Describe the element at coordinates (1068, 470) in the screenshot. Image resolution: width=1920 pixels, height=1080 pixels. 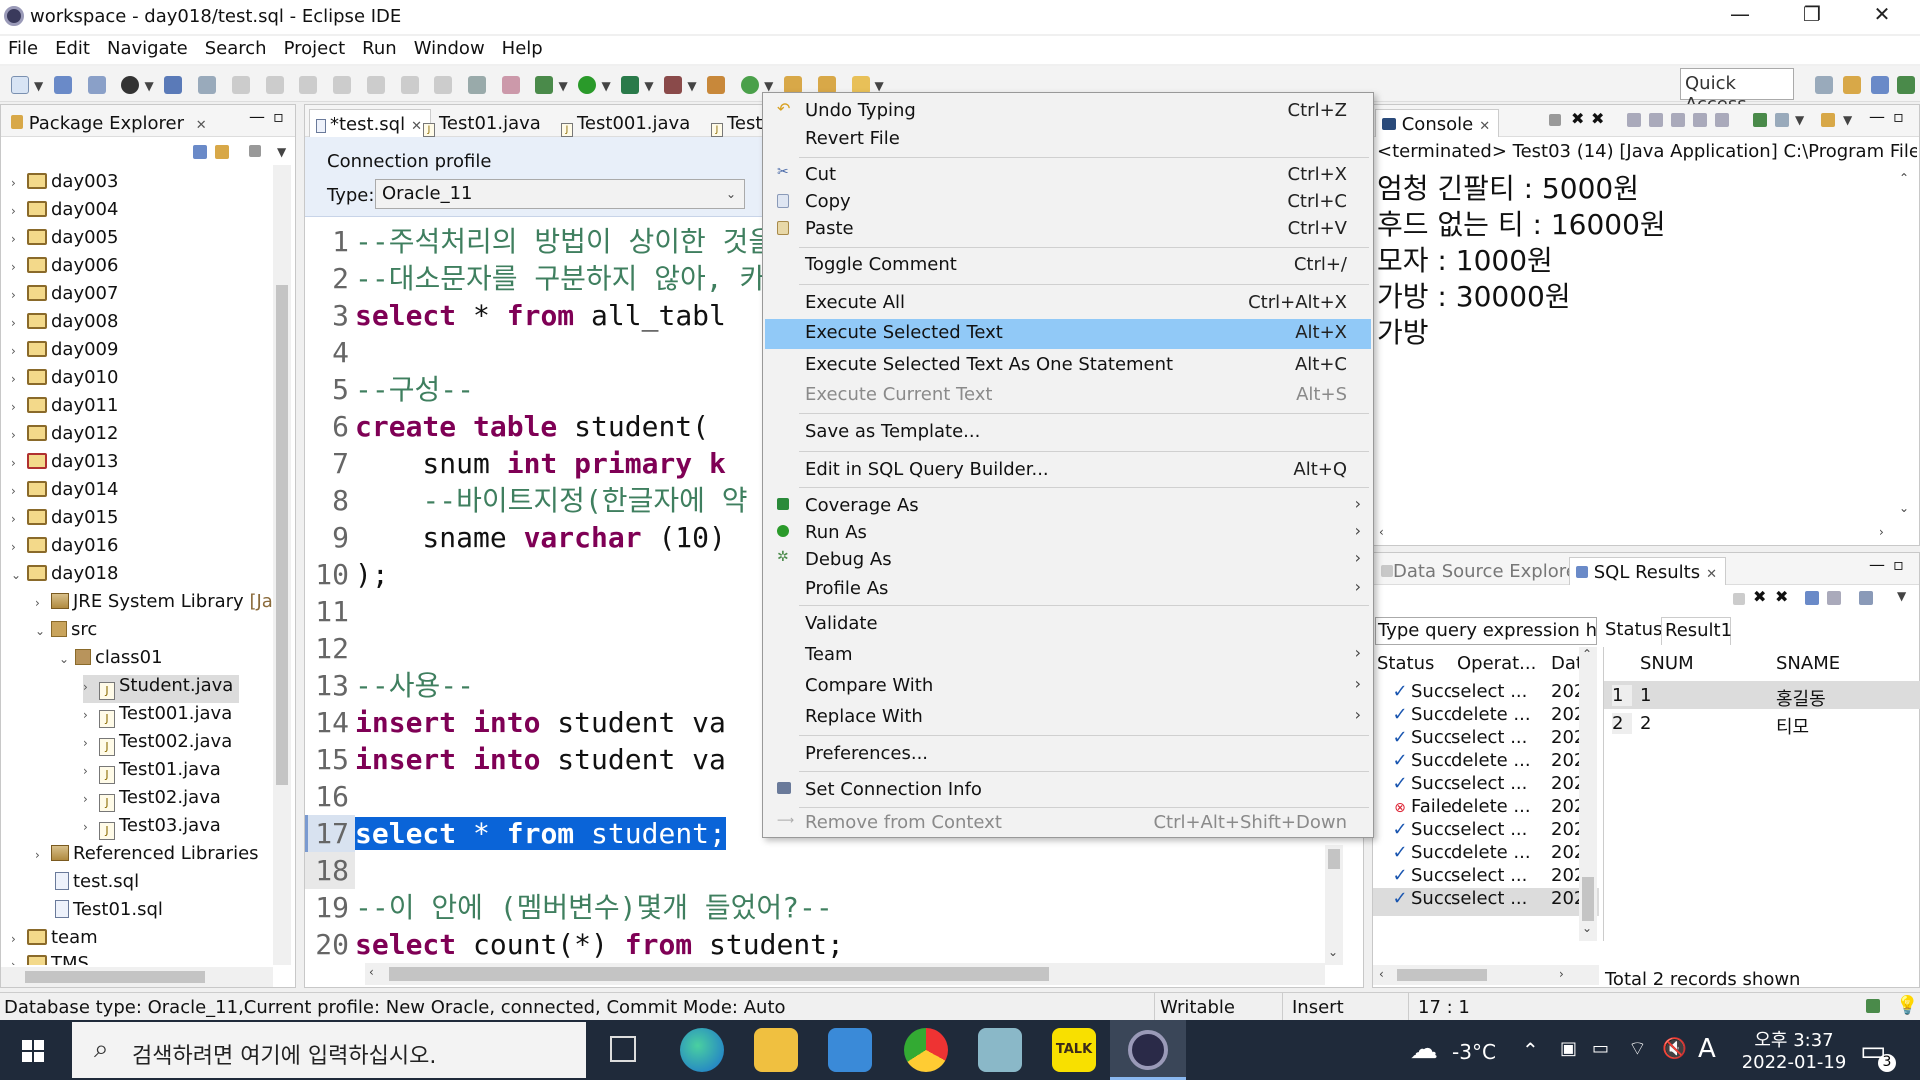
I see `menu-item-edit-in-query-builder: Edit in SQL Query Builder... Alt+Q` at that location.